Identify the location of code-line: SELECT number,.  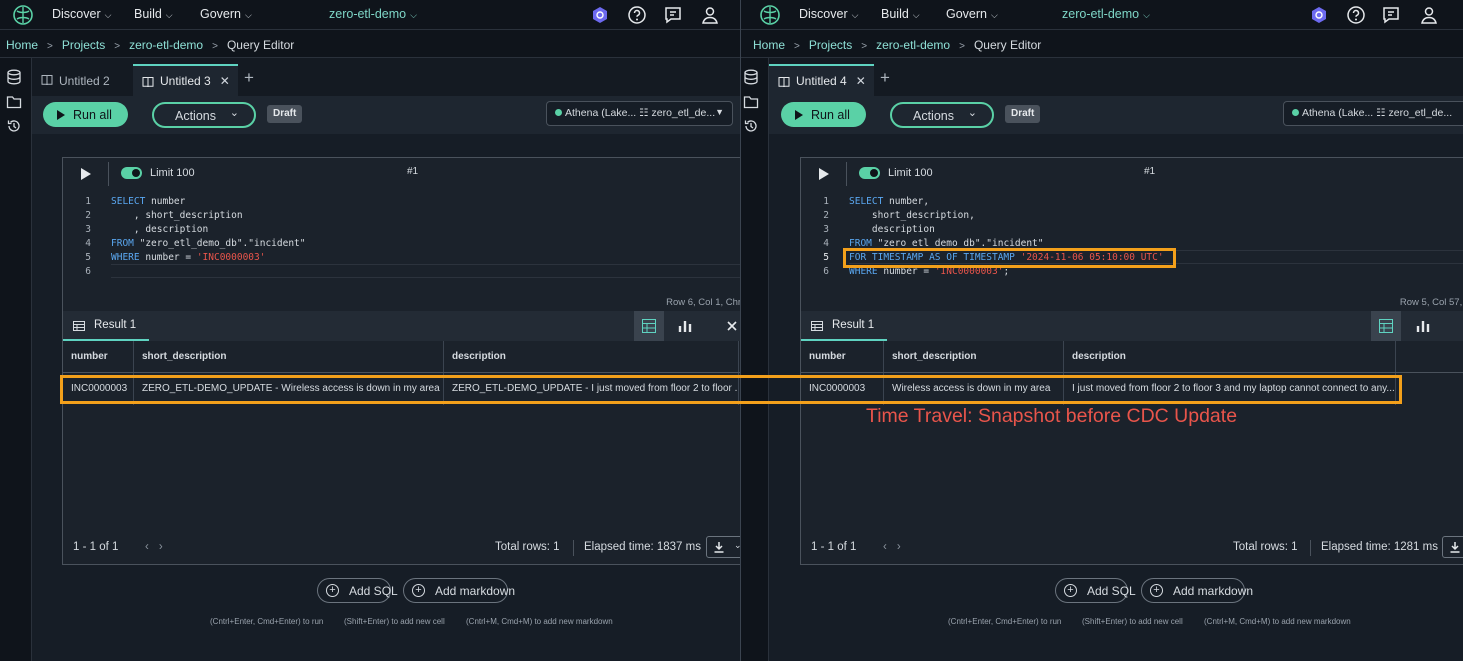
(889, 201).